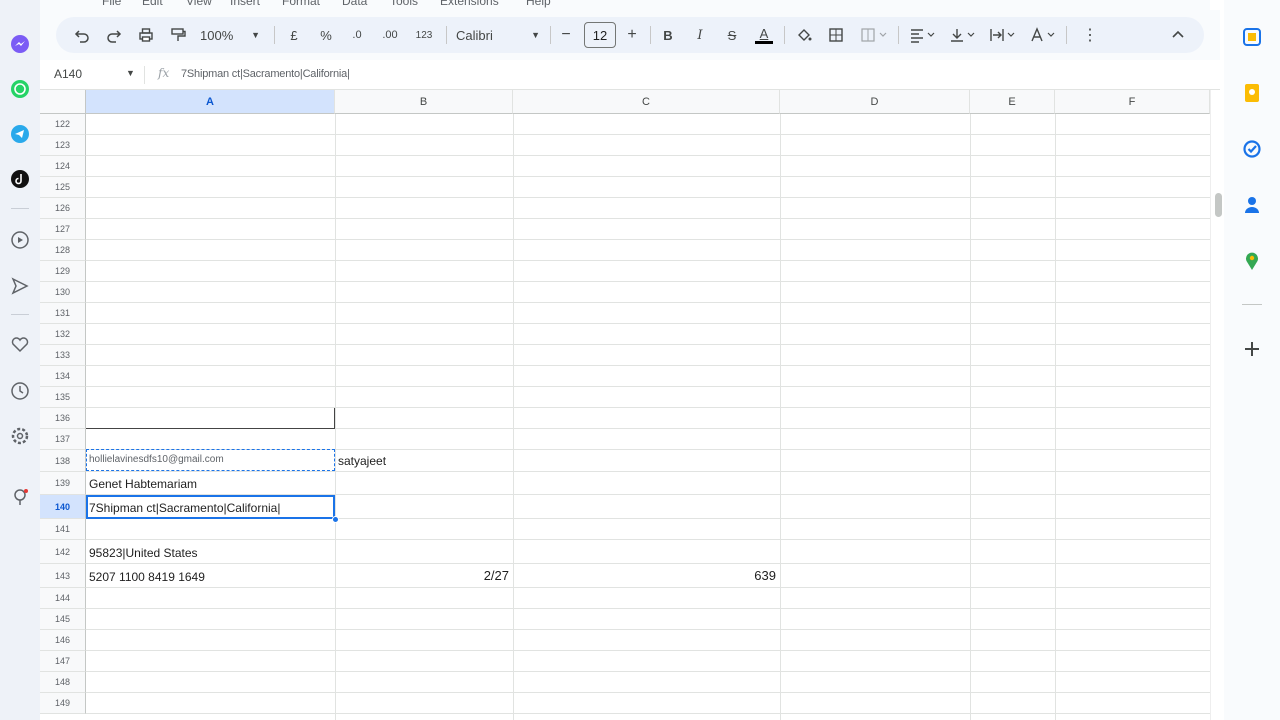  Describe the element at coordinates (301, 4) in the screenshot. I see `menu-format: Format` at that location.